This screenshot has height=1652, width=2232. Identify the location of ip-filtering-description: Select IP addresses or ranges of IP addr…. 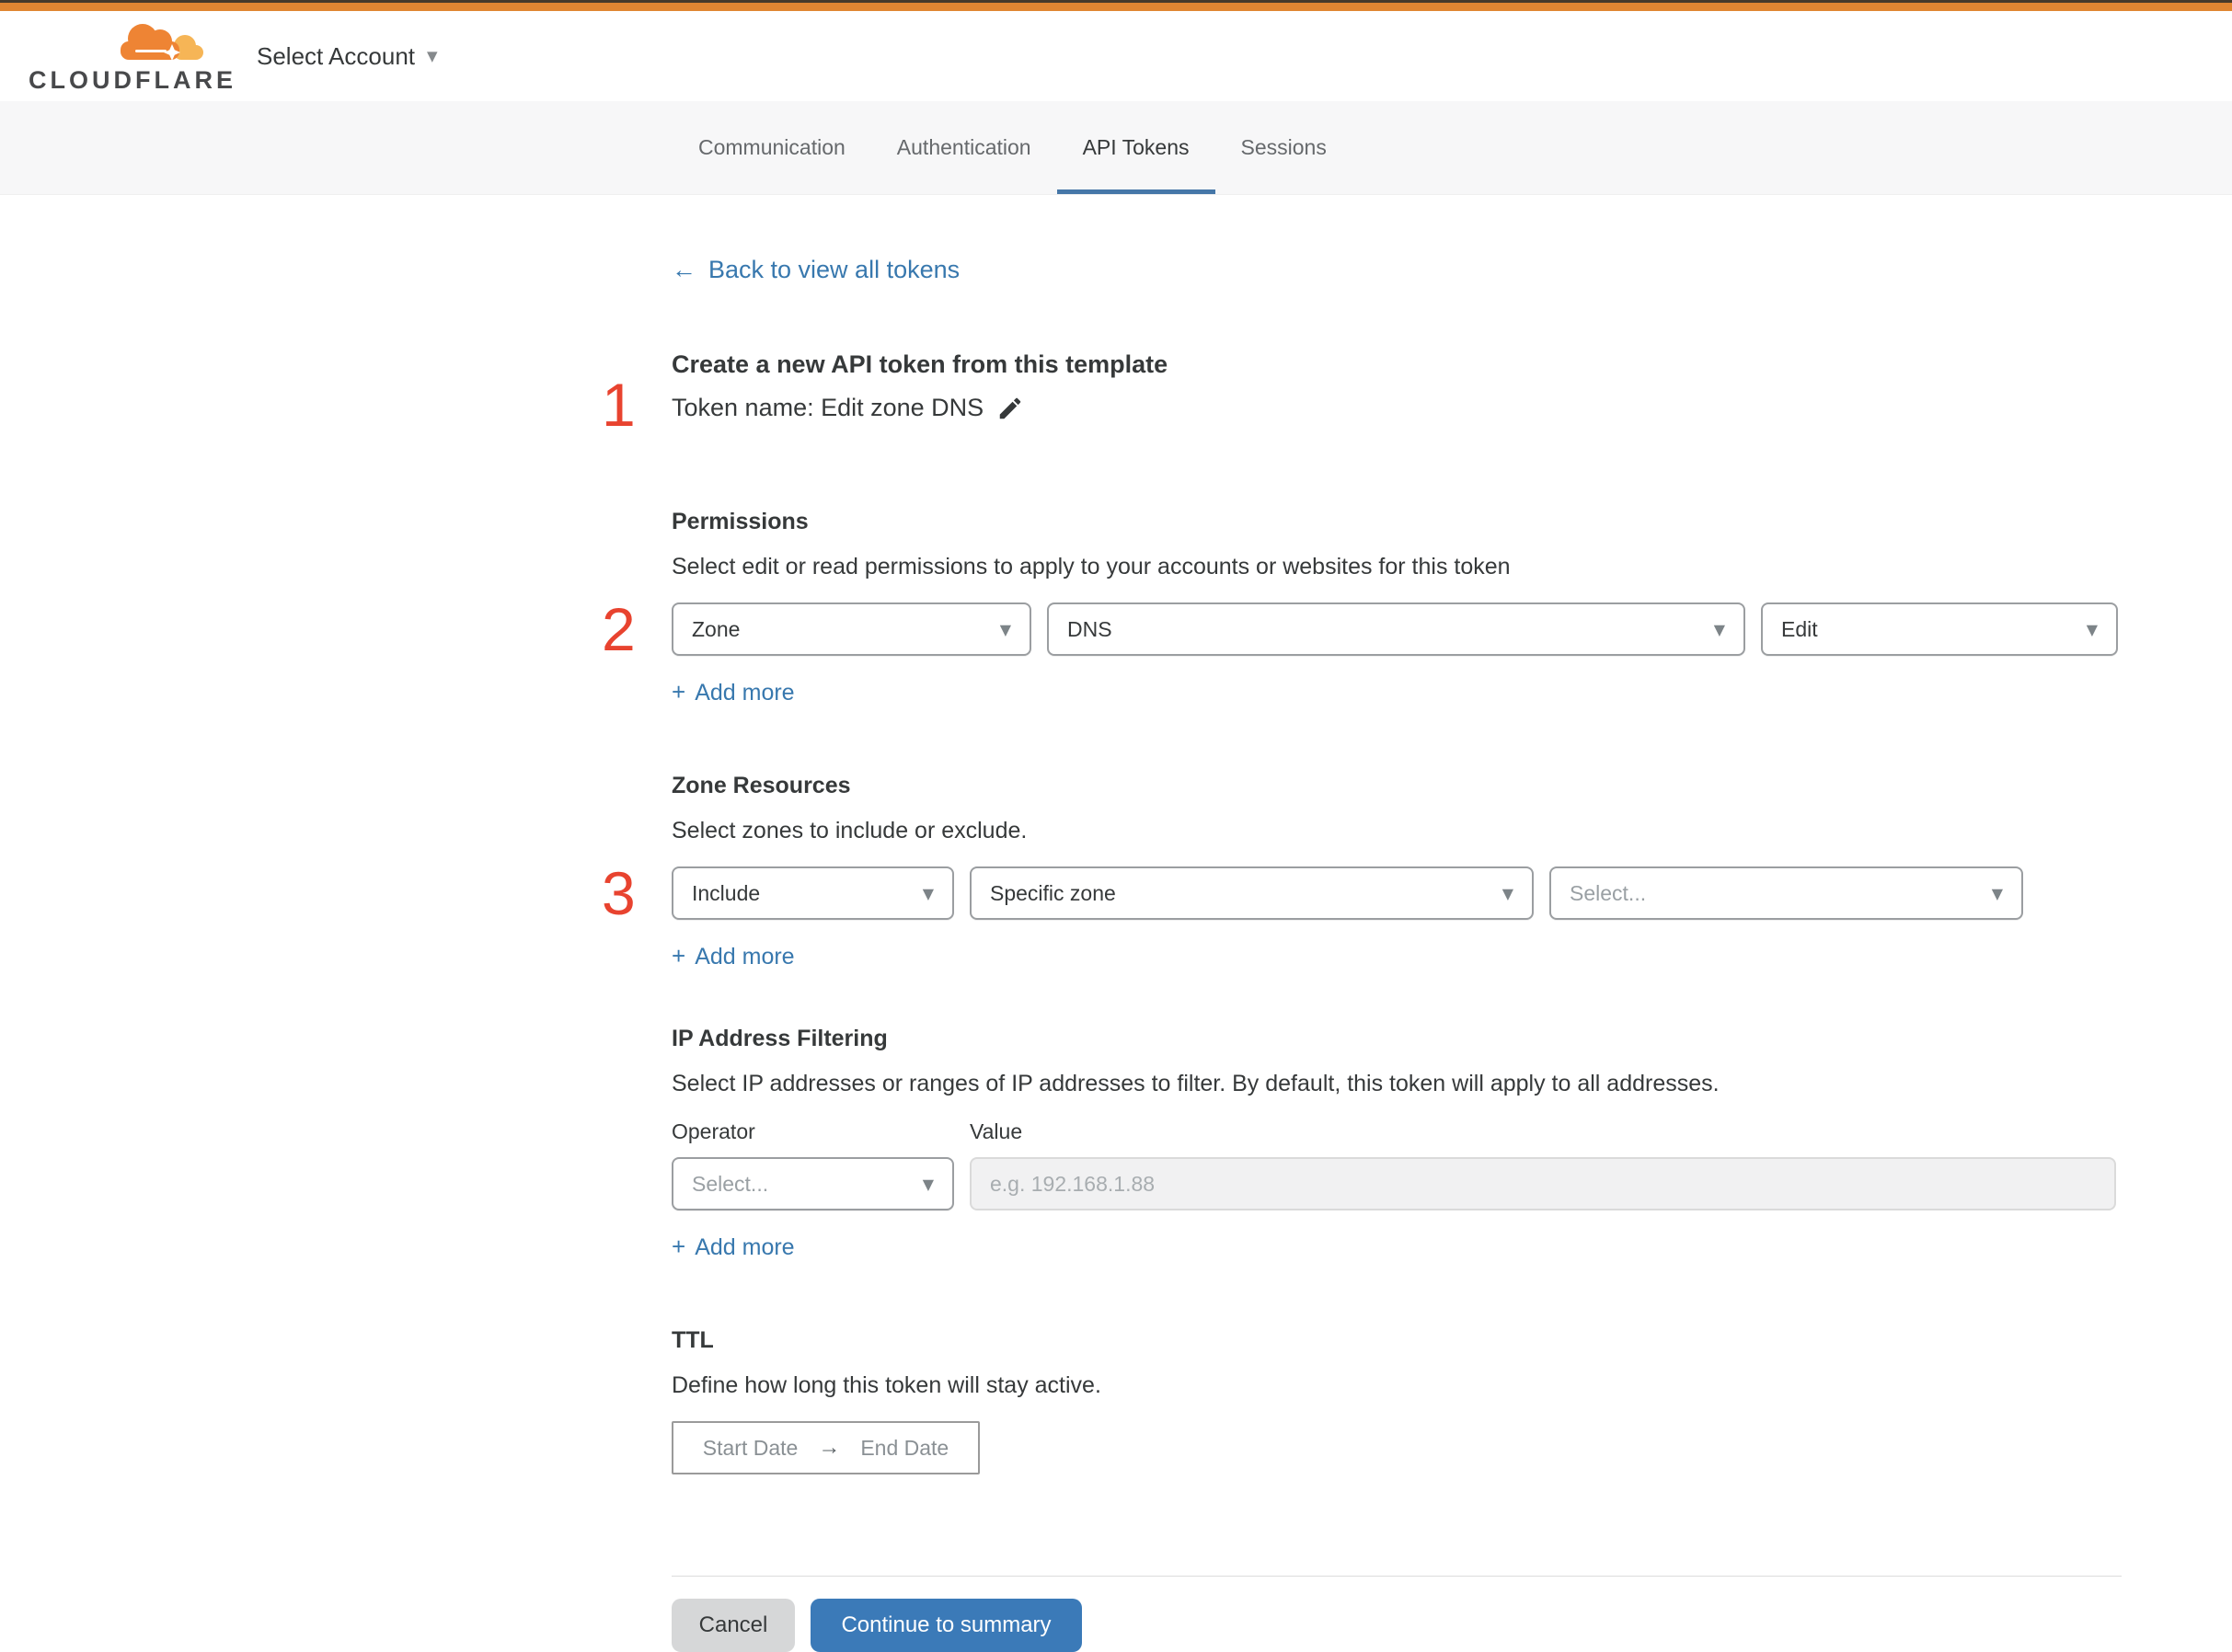
(1196, 1083).